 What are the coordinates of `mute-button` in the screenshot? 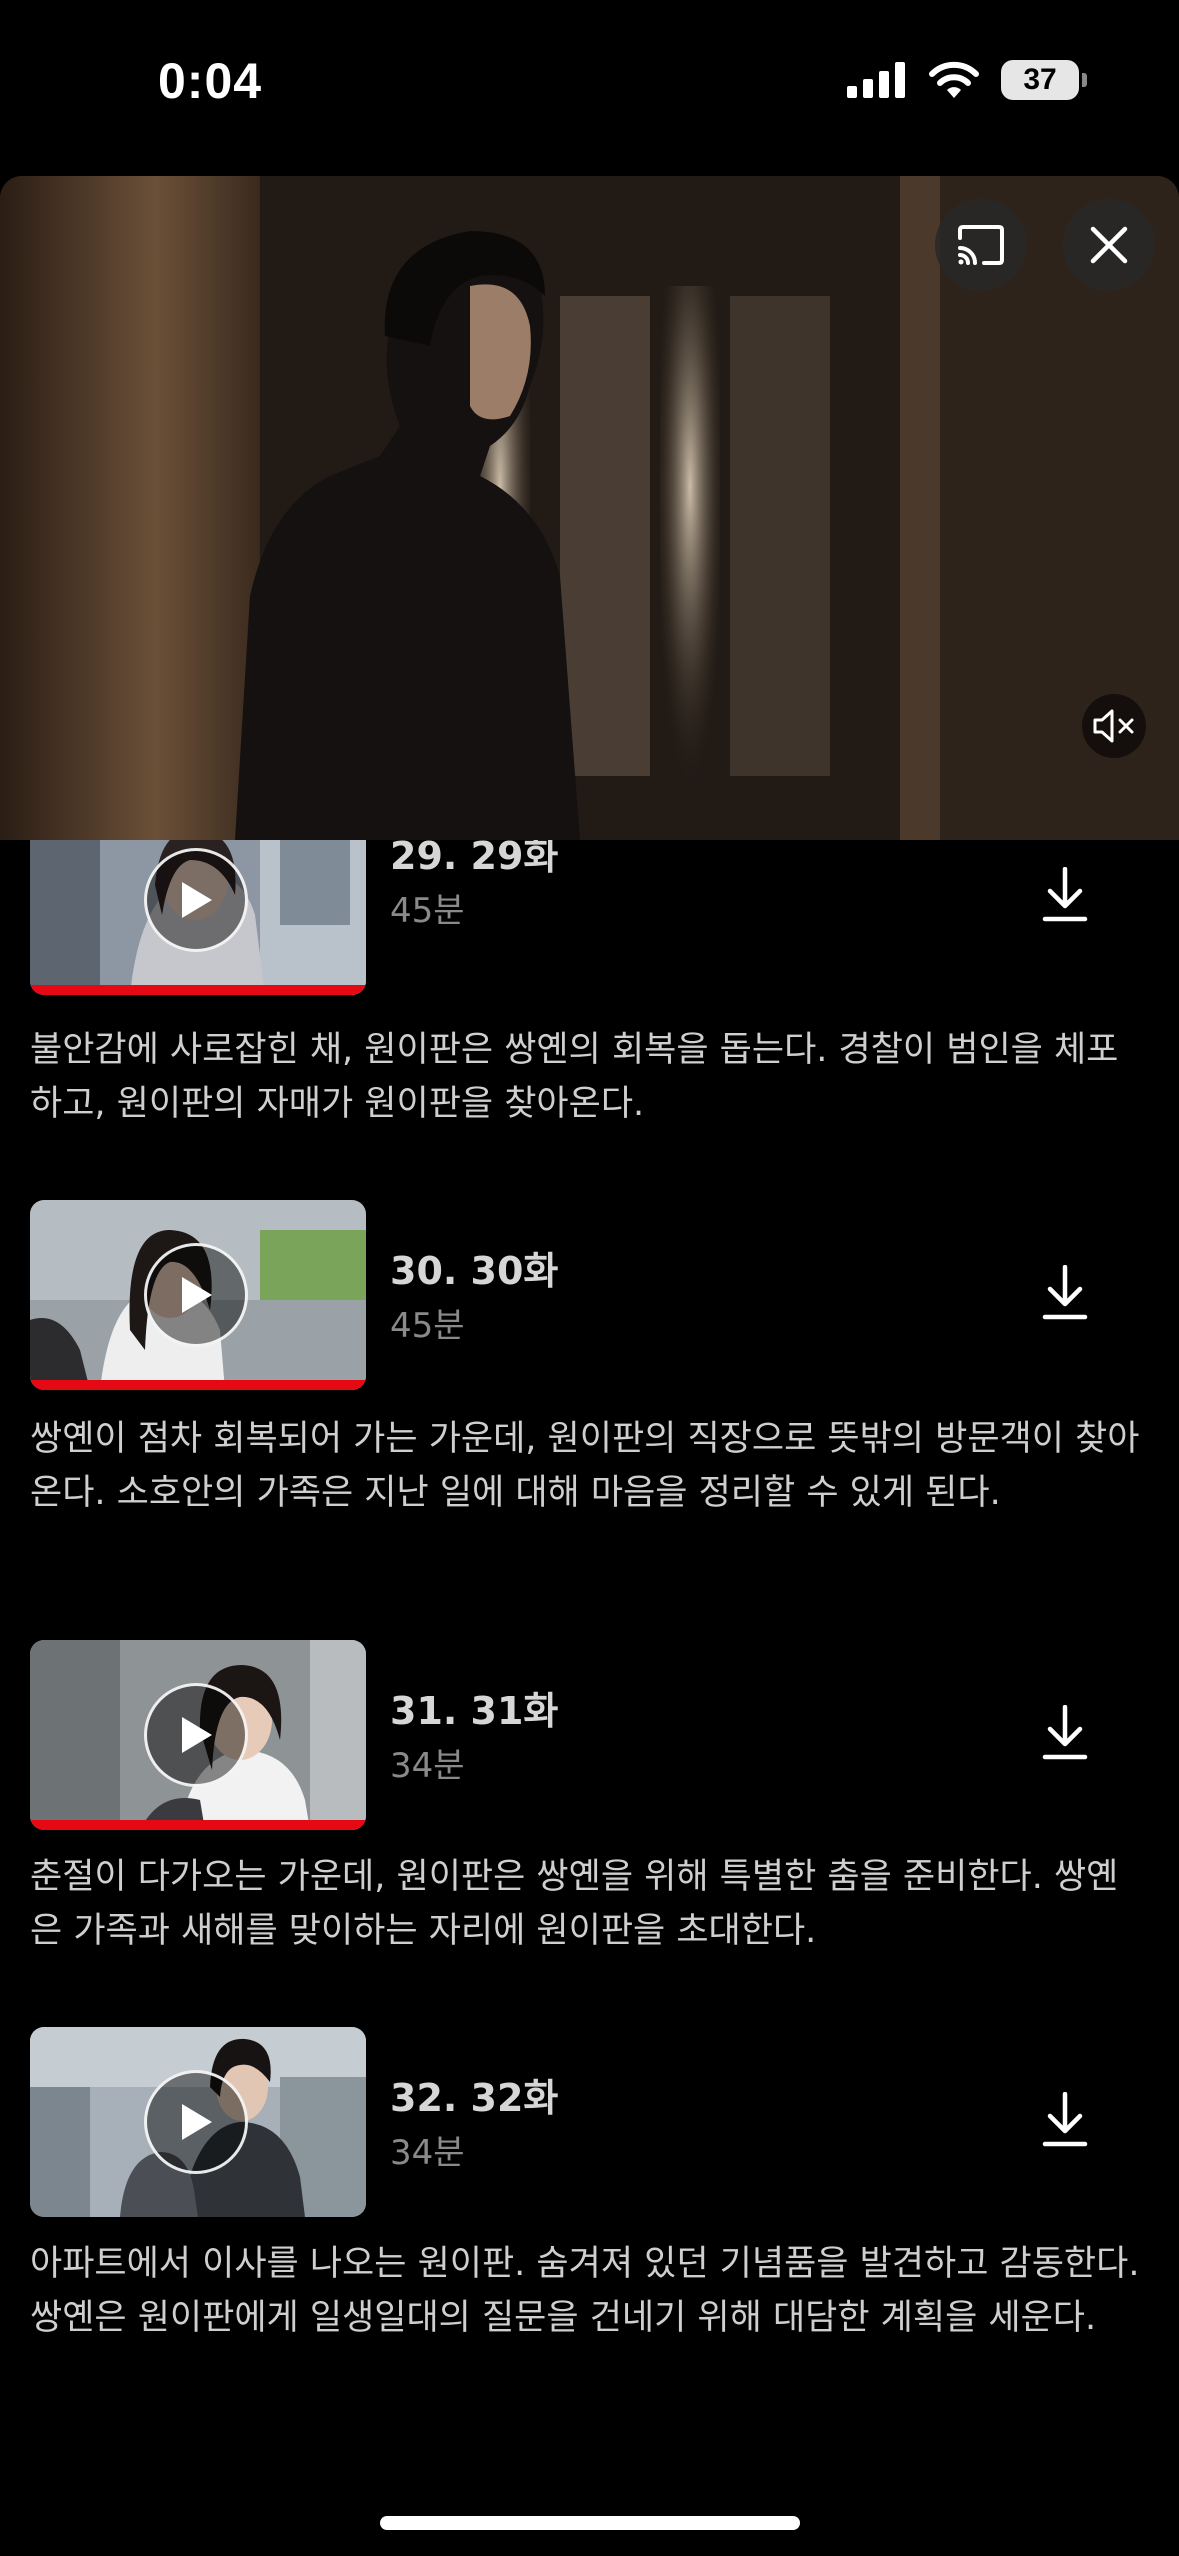 It's located at (1114, 726).